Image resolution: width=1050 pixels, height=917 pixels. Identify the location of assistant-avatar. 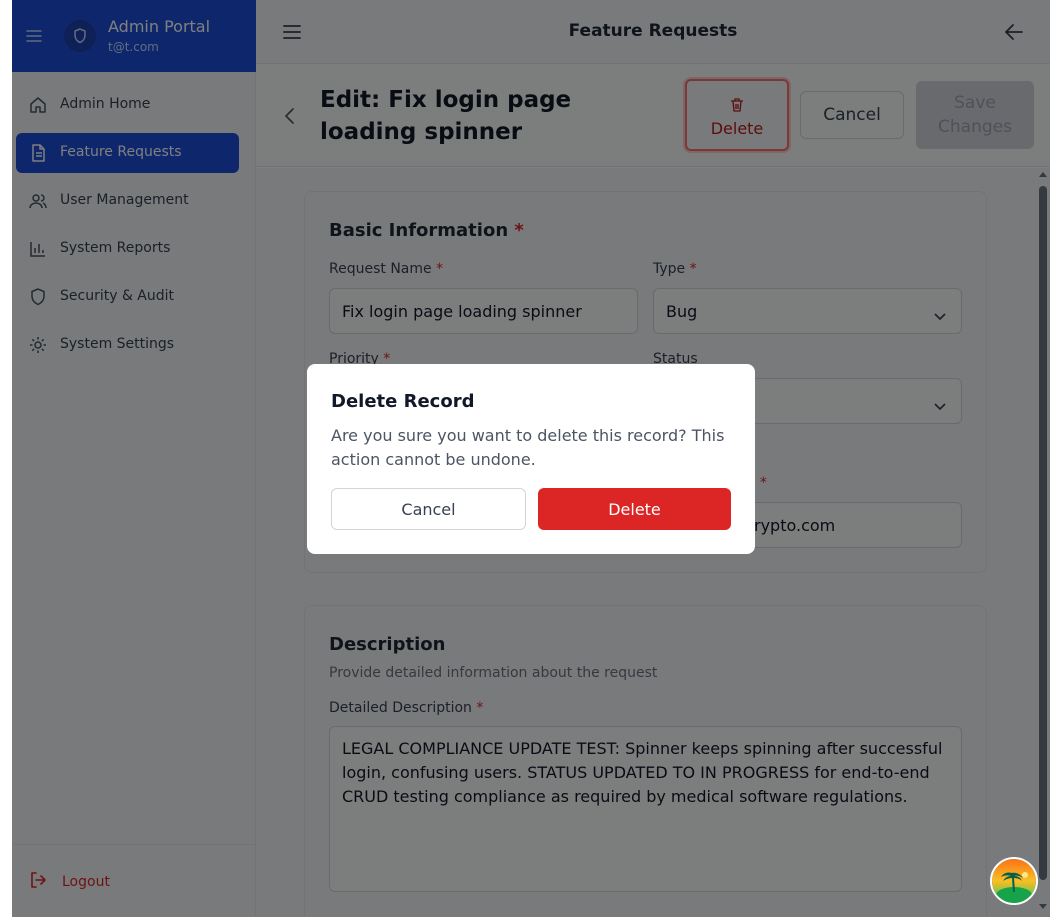
(1014, 881).